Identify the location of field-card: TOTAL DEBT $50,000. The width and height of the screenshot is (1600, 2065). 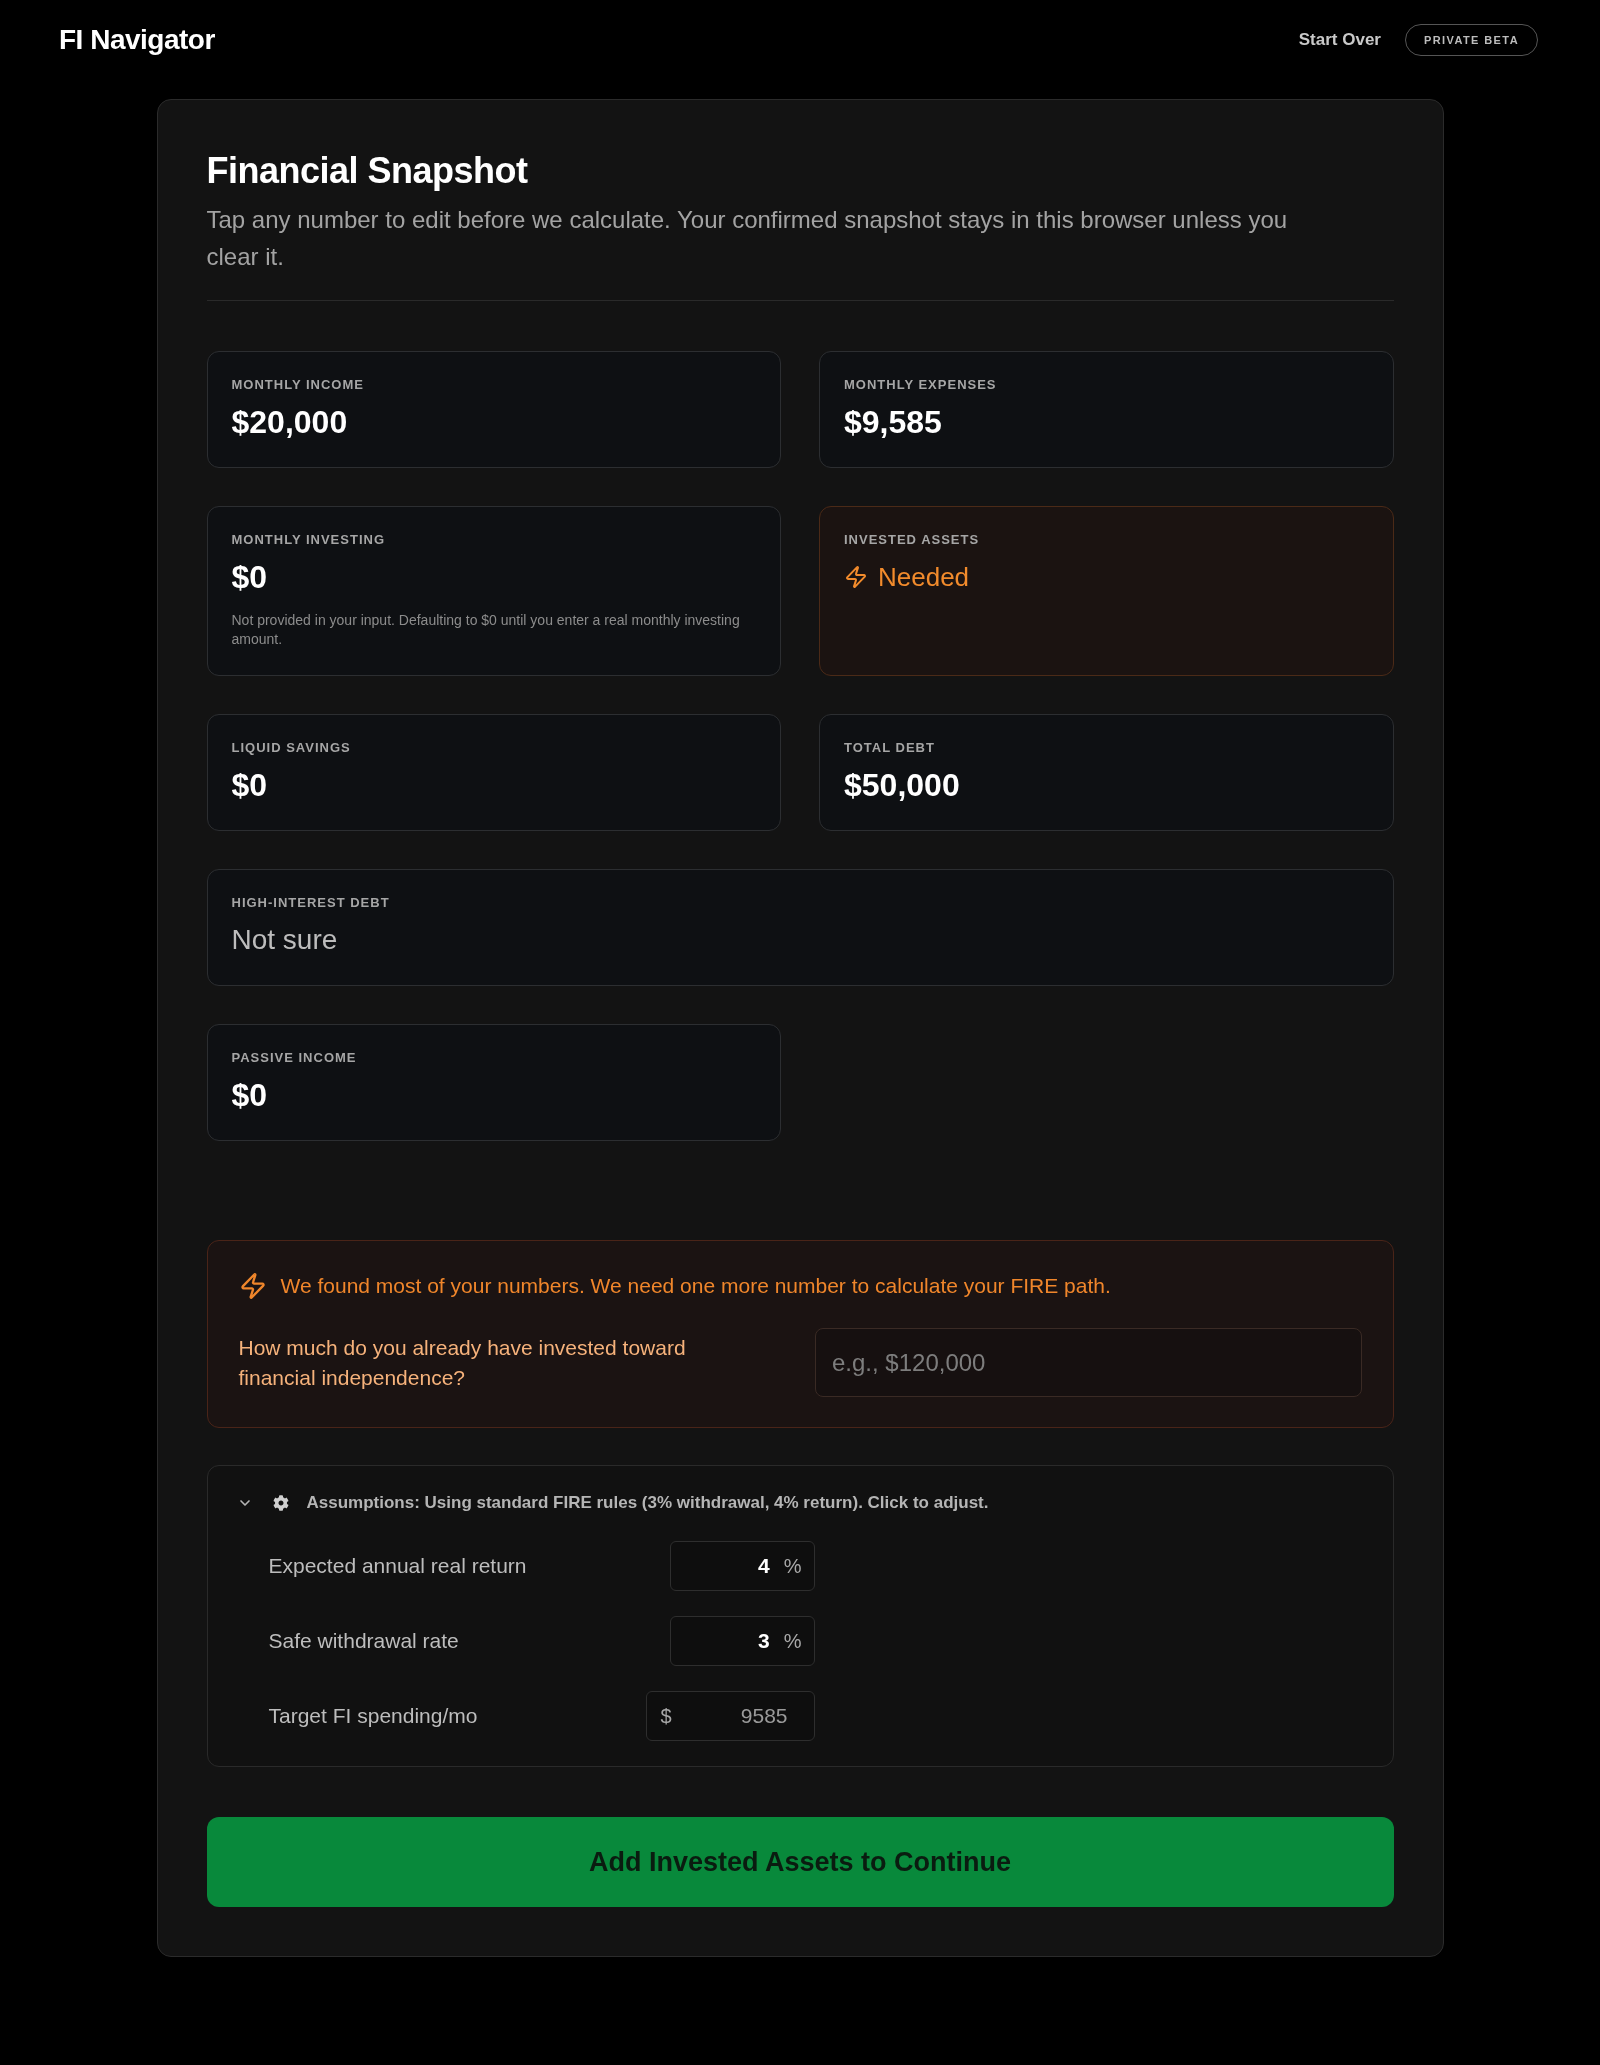
(1106, 772).